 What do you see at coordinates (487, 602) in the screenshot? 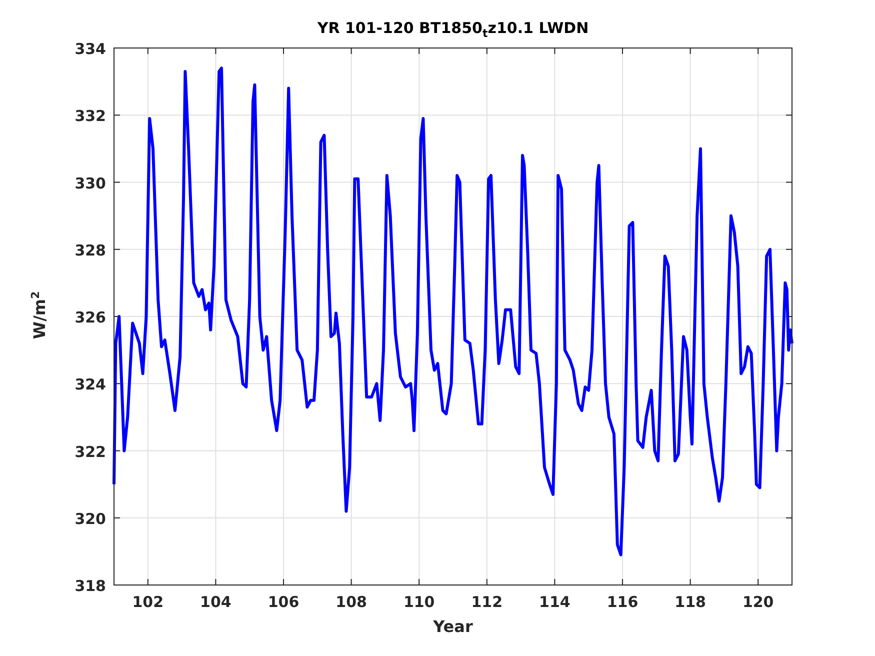
I see `x-tick-label: 112` at bounding box center [487, 602].